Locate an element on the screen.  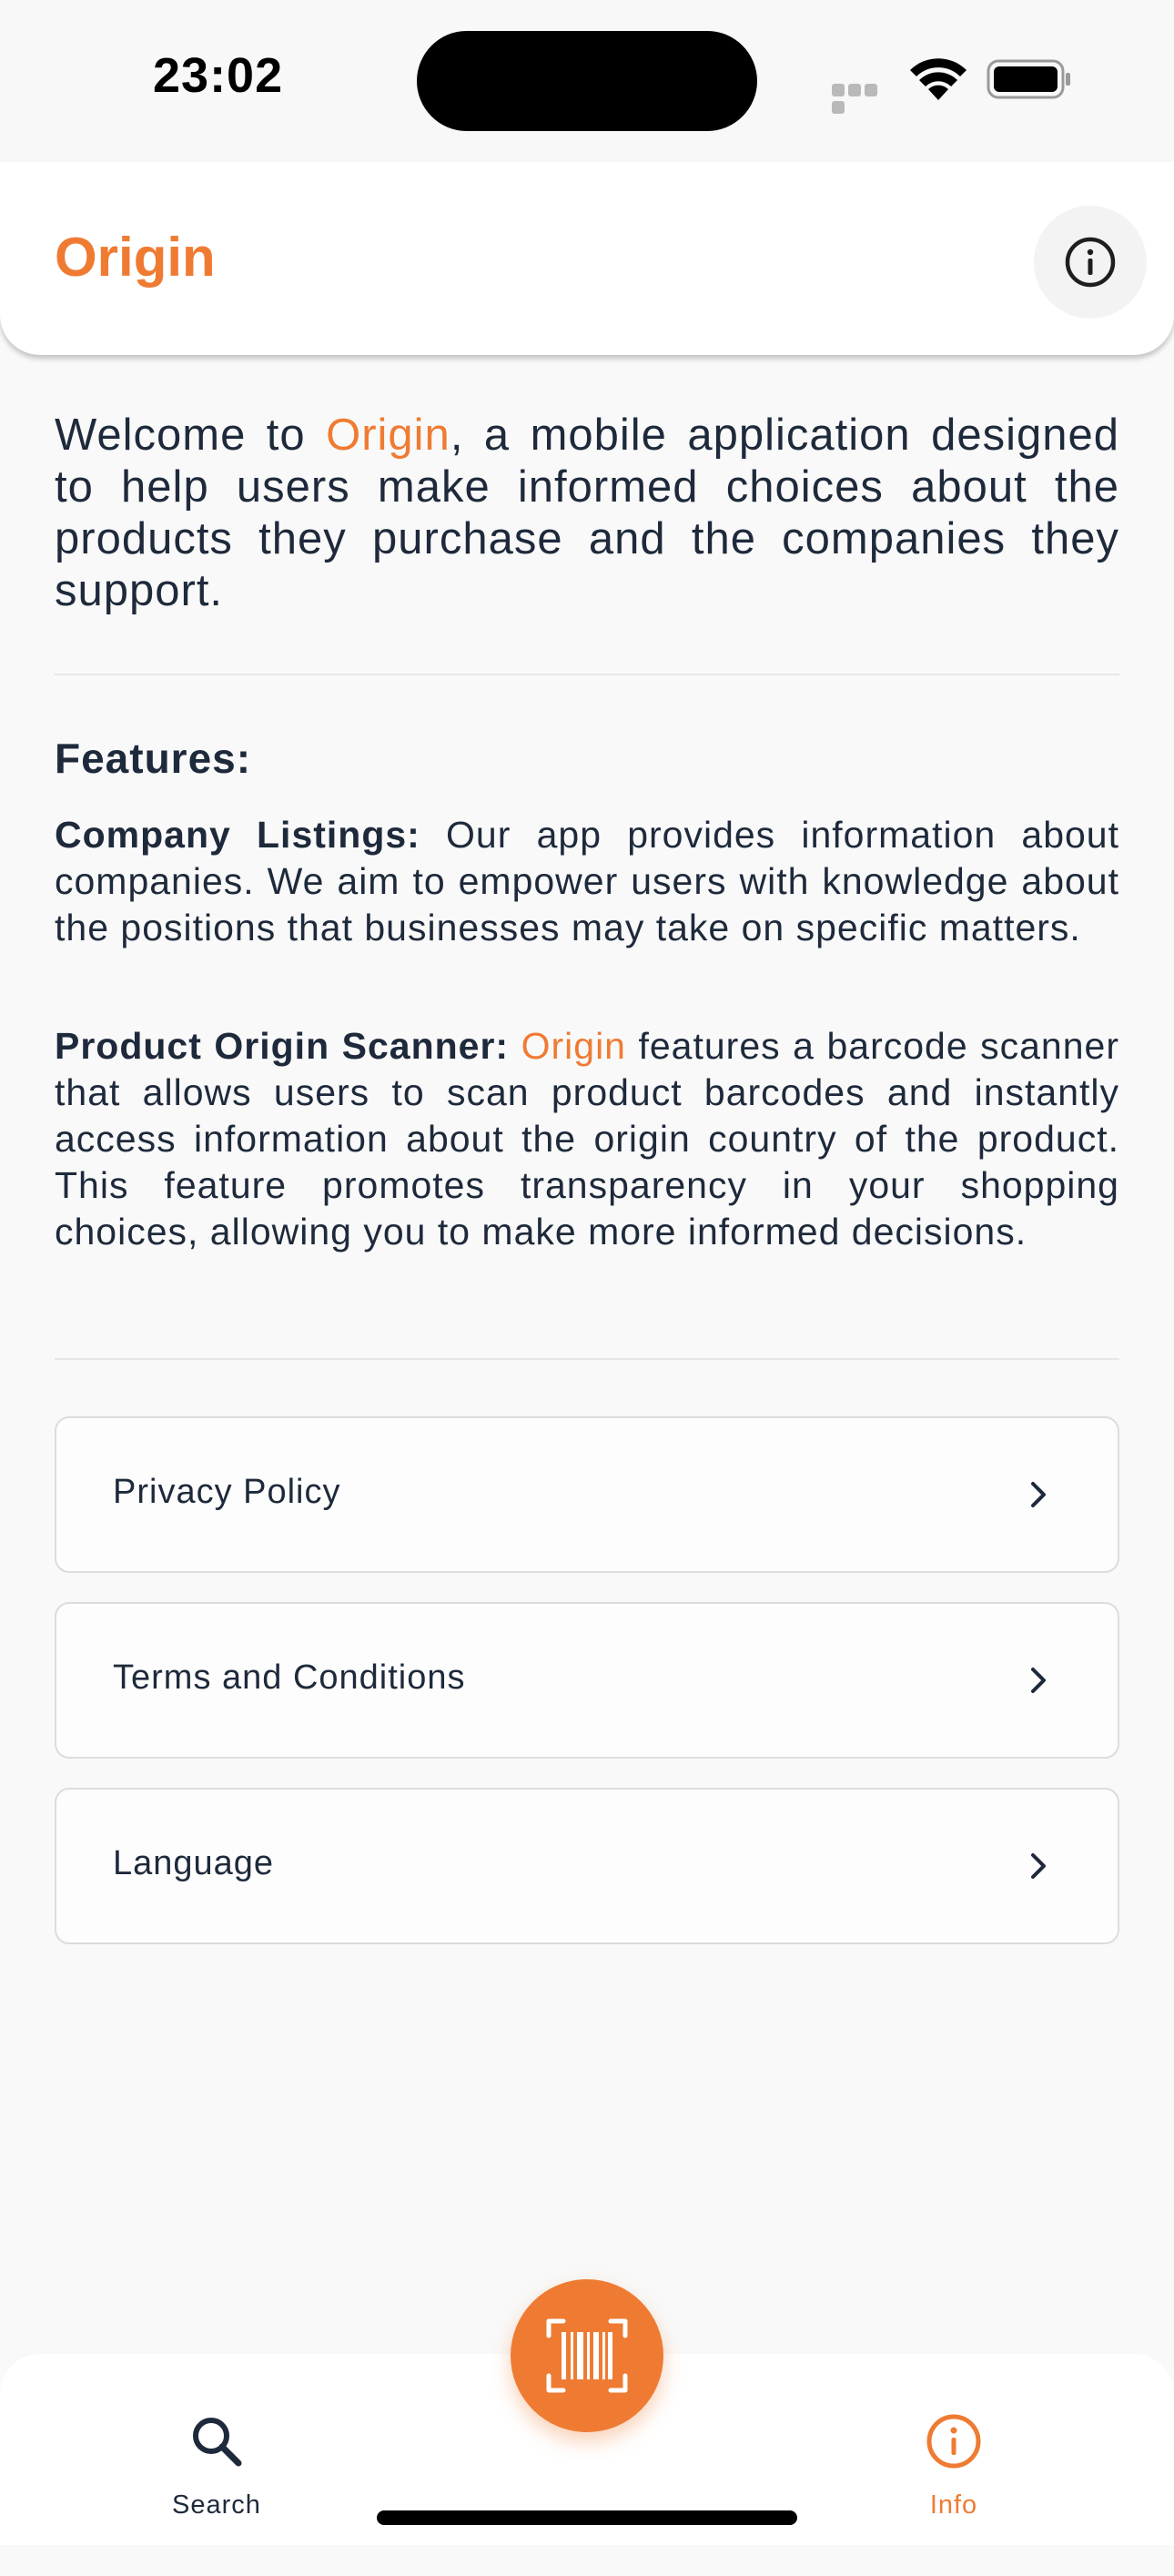
info-button is located at coordinates (1090, 262).